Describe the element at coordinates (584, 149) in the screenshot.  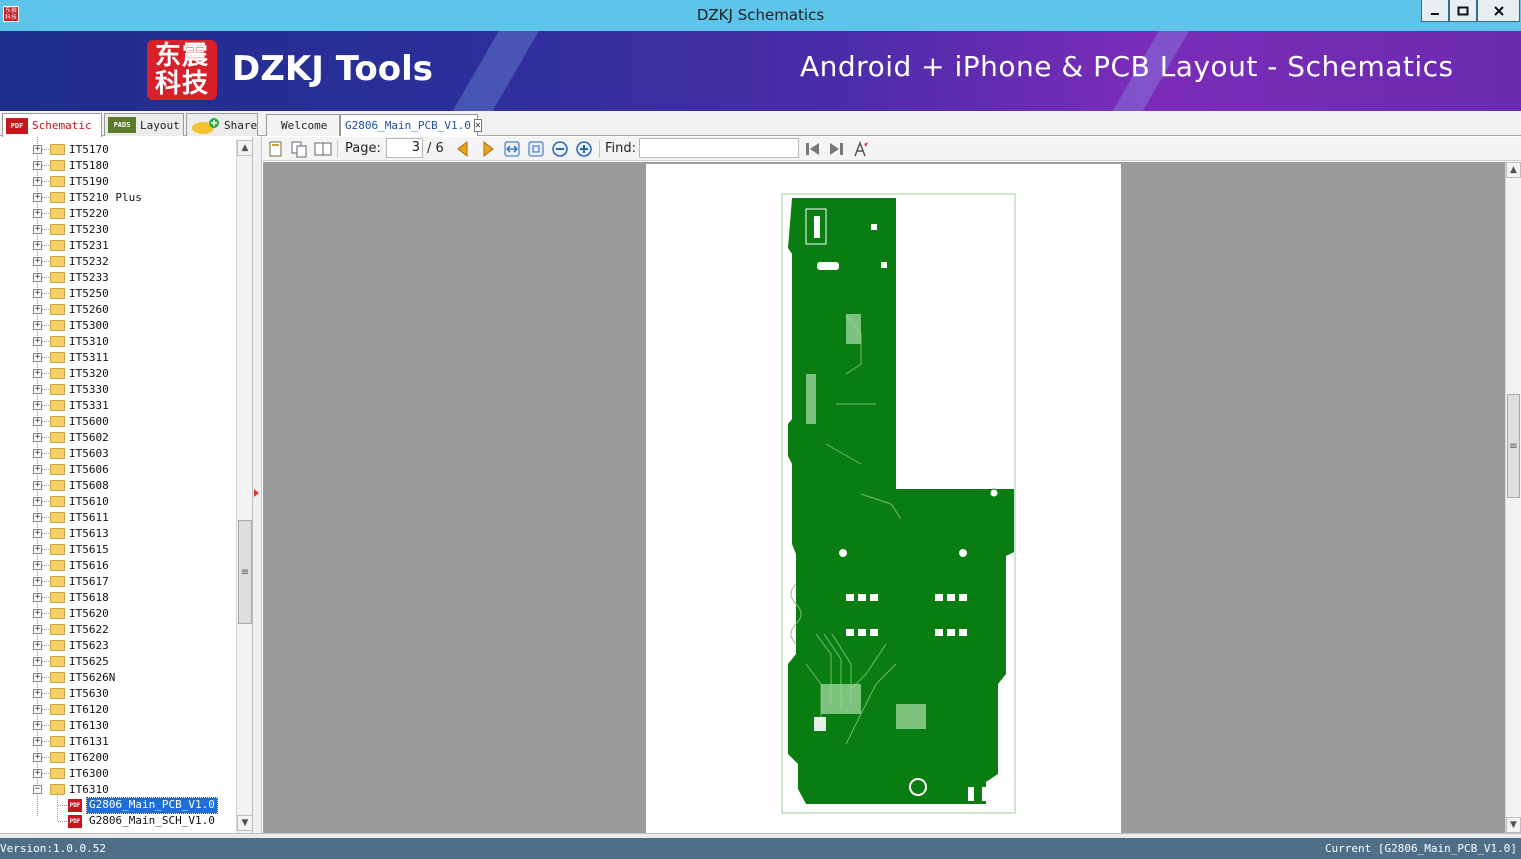
I see `zoom-in-icon` at that location.